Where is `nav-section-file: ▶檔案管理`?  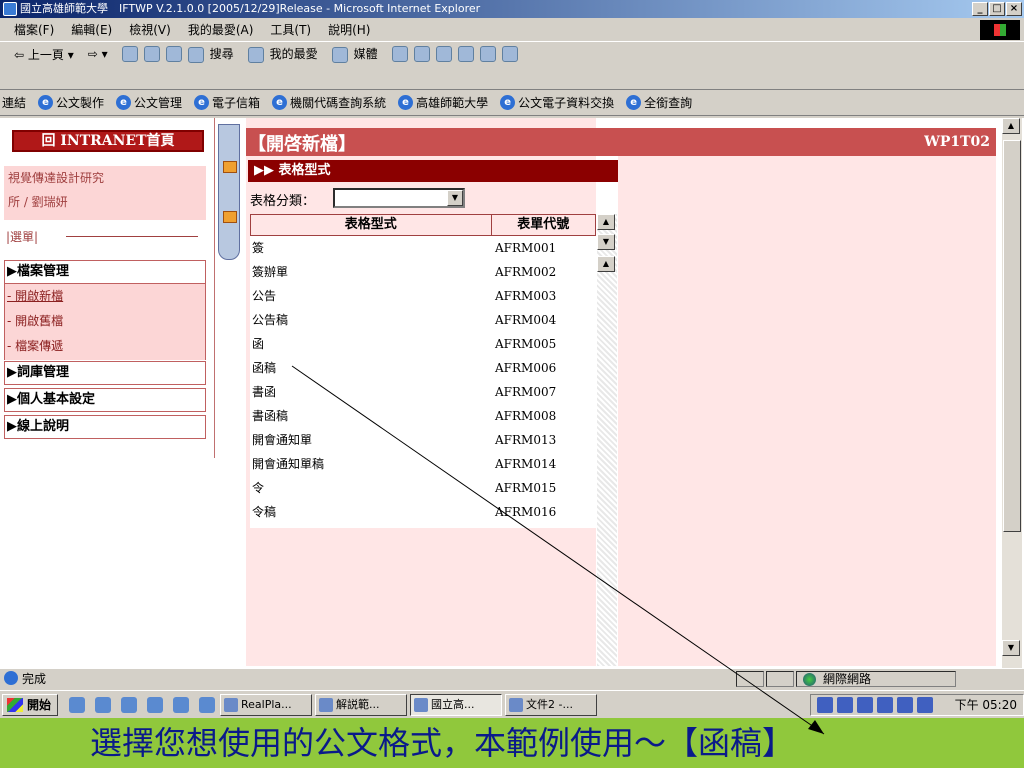 nav-section-file: ▶檔案管理 is located at coordinates (105, 272).